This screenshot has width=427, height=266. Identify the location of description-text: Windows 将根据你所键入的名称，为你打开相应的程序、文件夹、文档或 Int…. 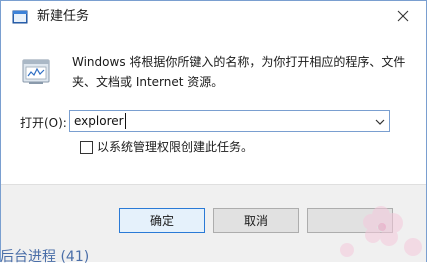
(239, 72).